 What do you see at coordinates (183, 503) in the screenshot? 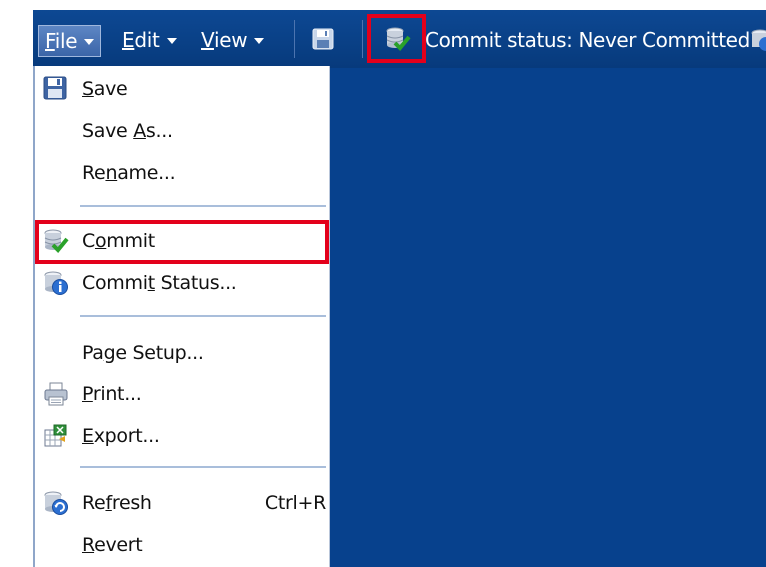
I see `menu-item-refresh: Refresh Ctrl+R` at bounding box center [183, 503].